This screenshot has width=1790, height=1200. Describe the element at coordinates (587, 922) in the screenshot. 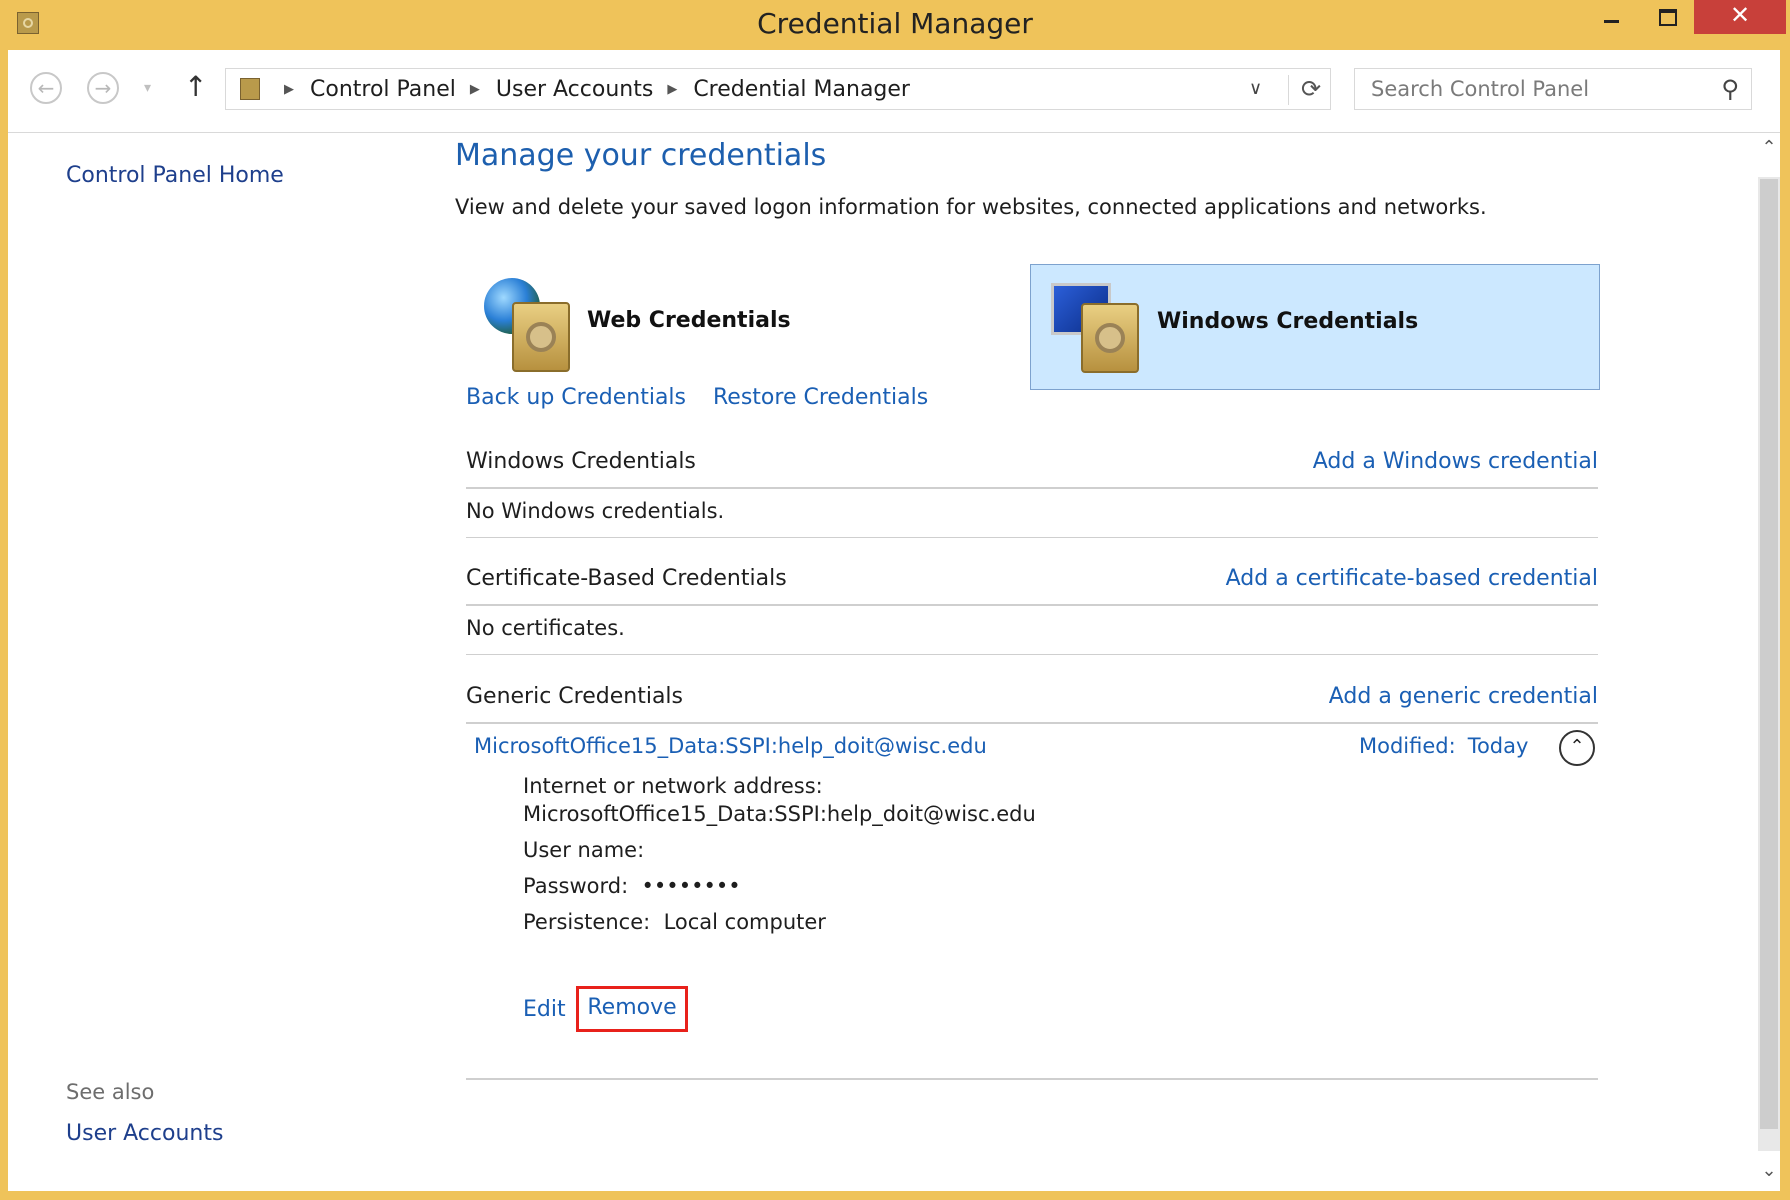

I see `persistence-label: Persistence:` at that location.